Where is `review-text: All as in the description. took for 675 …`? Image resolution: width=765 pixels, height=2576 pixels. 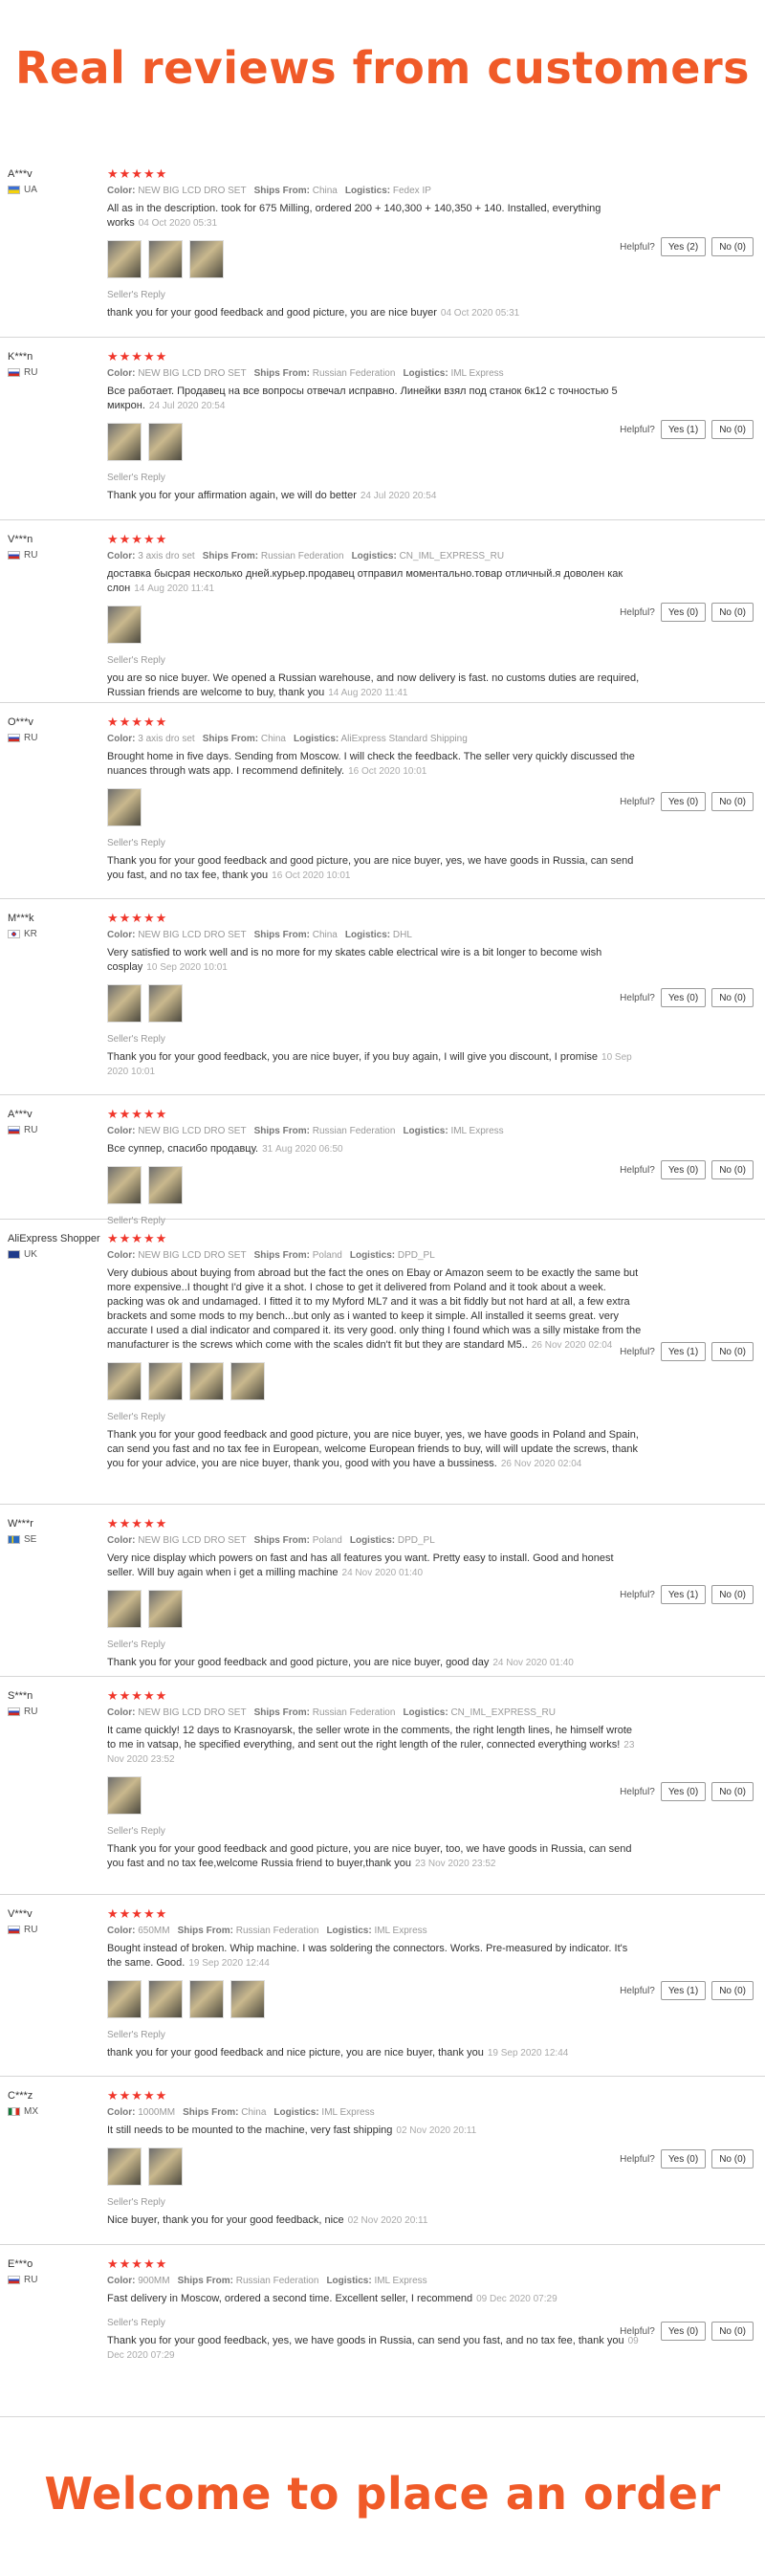
review-text: All as in the description. took for 675 … is located at coordinates (375, 216).